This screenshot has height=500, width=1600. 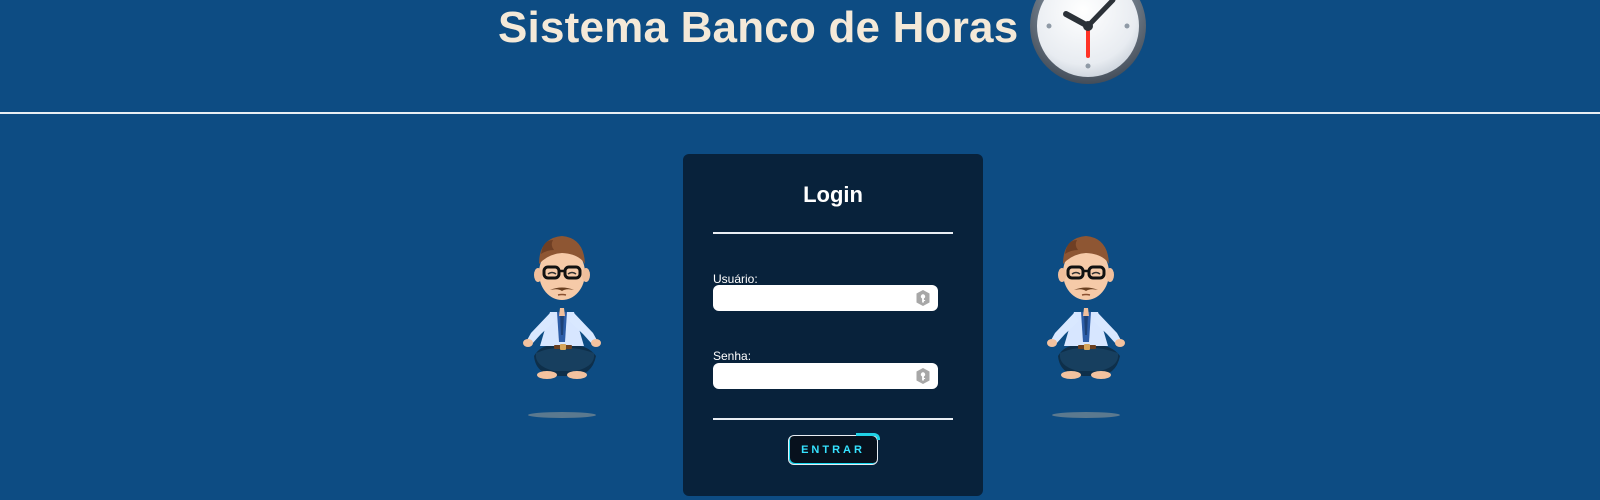 What do you see at coordinates (833, 419) in the screenshot?
I see `login-divider-bottom` at bounding box center [833, 419].